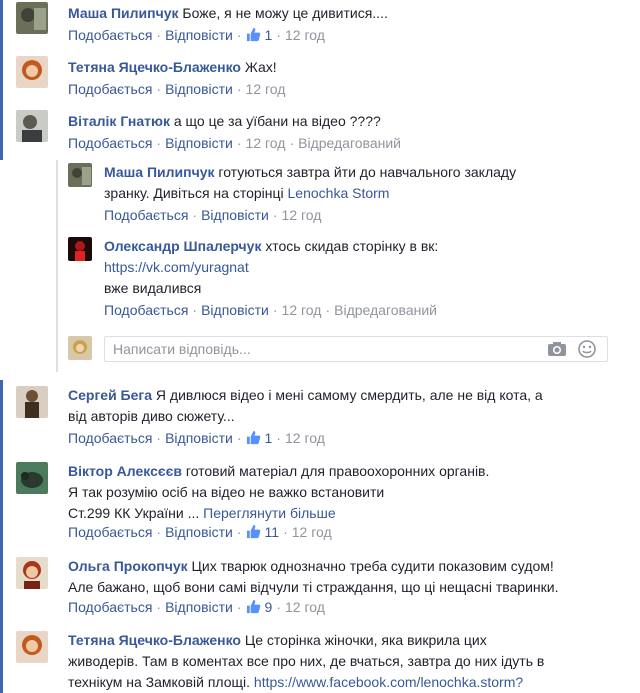 This screenshot has width=640, height=693. Describe the element at coordinates (587, 349) in the screenshot. I see `emoji-icon` at that location.